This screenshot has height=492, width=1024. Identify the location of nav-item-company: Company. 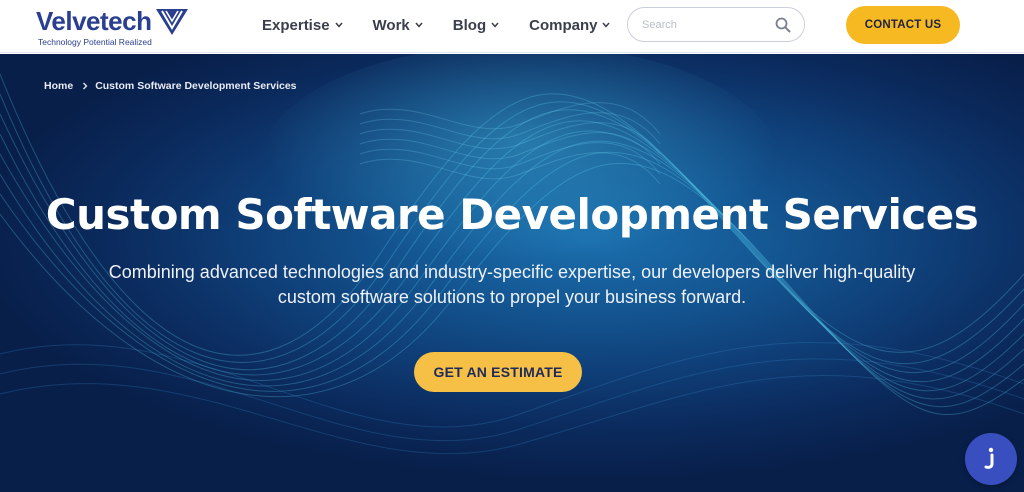
(570, 25).